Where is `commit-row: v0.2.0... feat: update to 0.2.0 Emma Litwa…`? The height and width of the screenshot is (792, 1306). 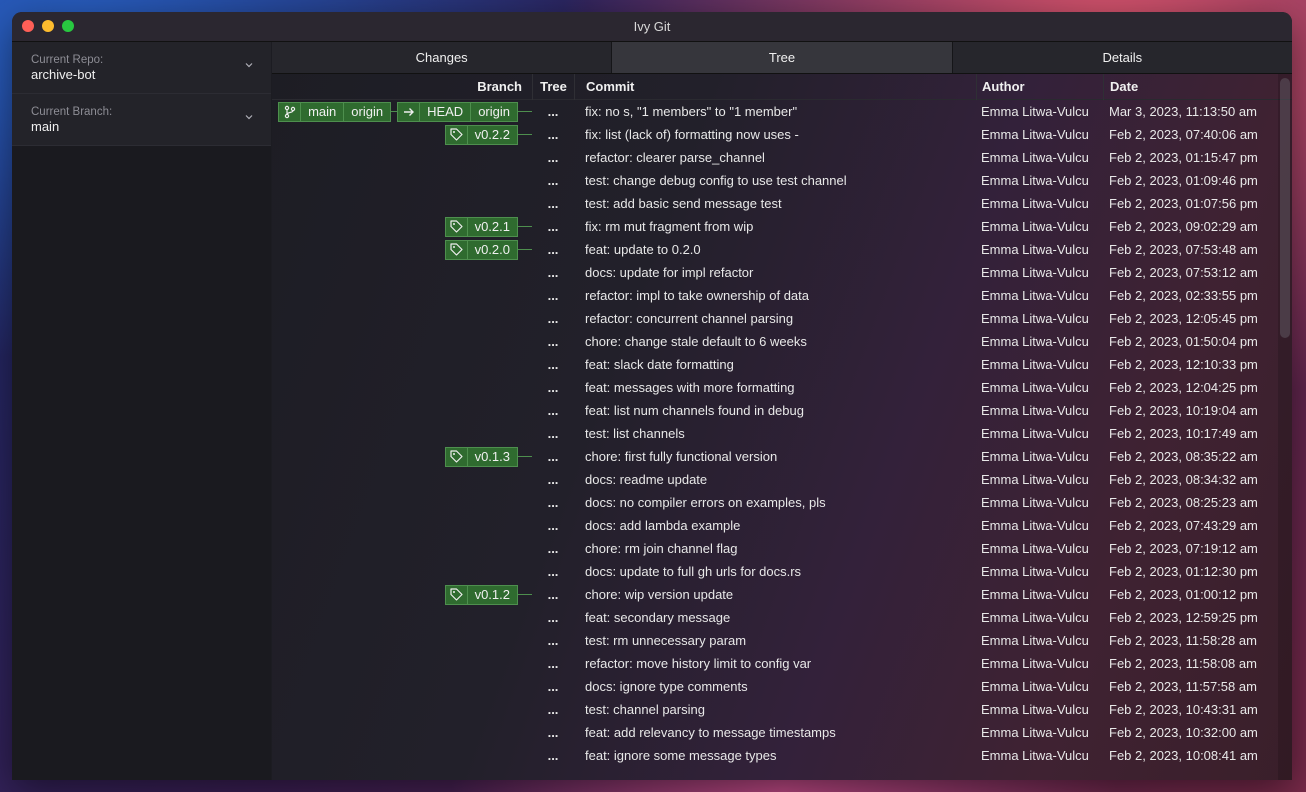
commit-row: v0.2.0... feat: update to 0.2.0 Emma Litwa… is located at coordinates (782, 249).